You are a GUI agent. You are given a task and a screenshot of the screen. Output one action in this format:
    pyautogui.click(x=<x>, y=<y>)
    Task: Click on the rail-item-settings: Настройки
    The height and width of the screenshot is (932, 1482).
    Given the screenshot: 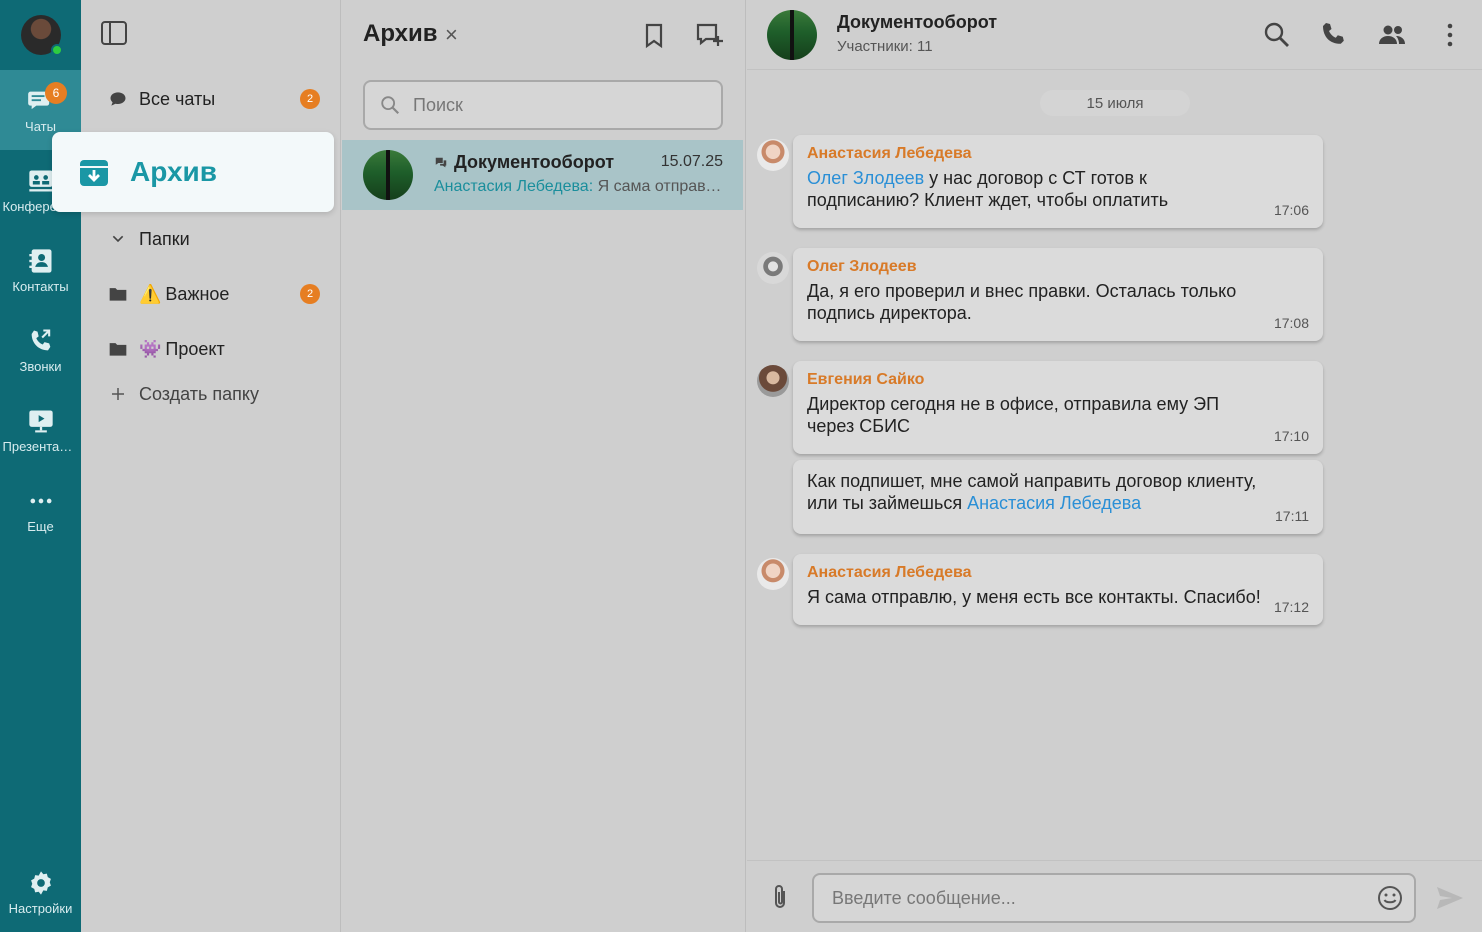 What is the action you would take?
    pyautogui.click(x=40, y=892)
    